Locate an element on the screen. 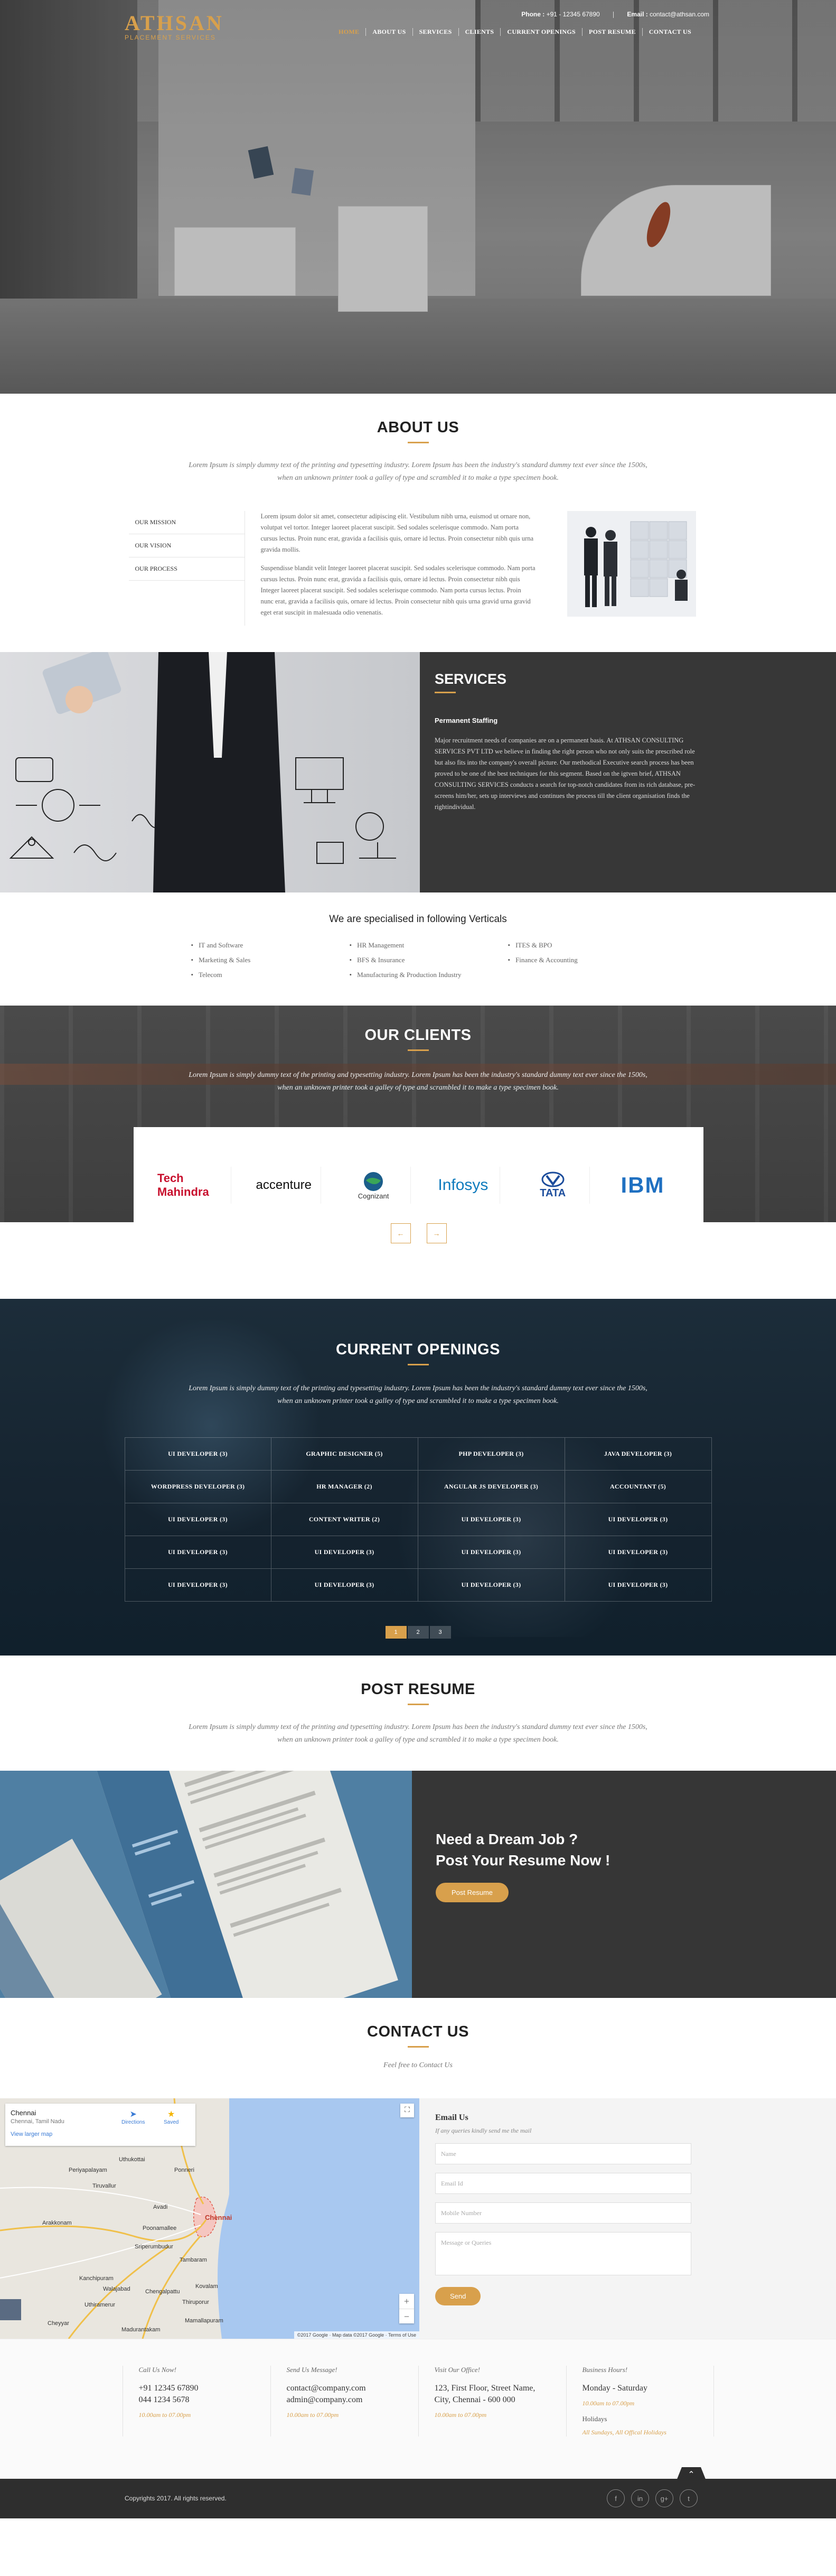 The width and height of the screenshot is (836, 2576). title-underline is located at coordinates (418, 2047).